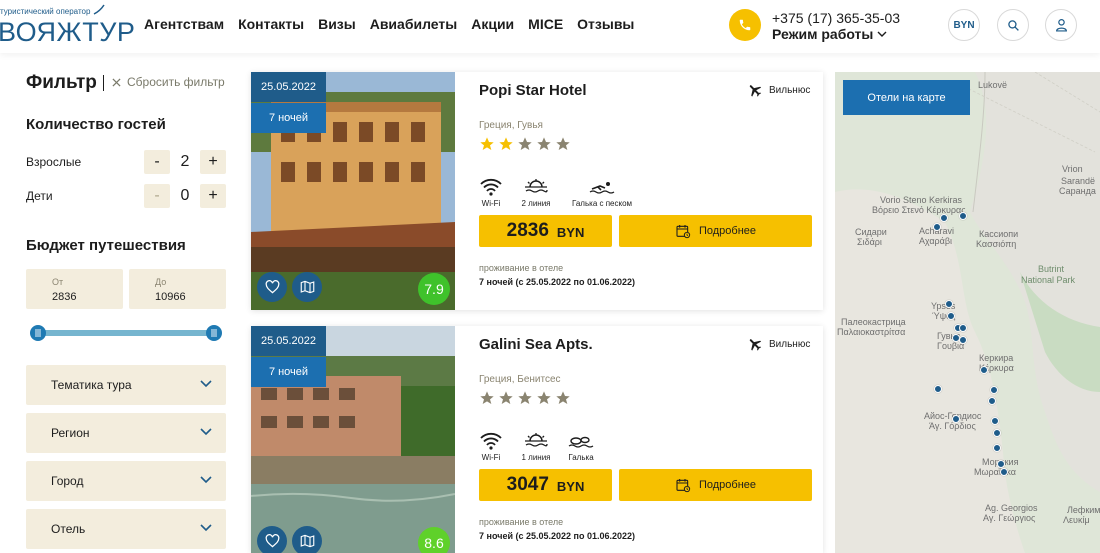 The image size is (1100, 553). Describe the element at coordinates (168, 82) in the screenshot. I see `reset-filter-button: Сбросить фильтр` at that location.